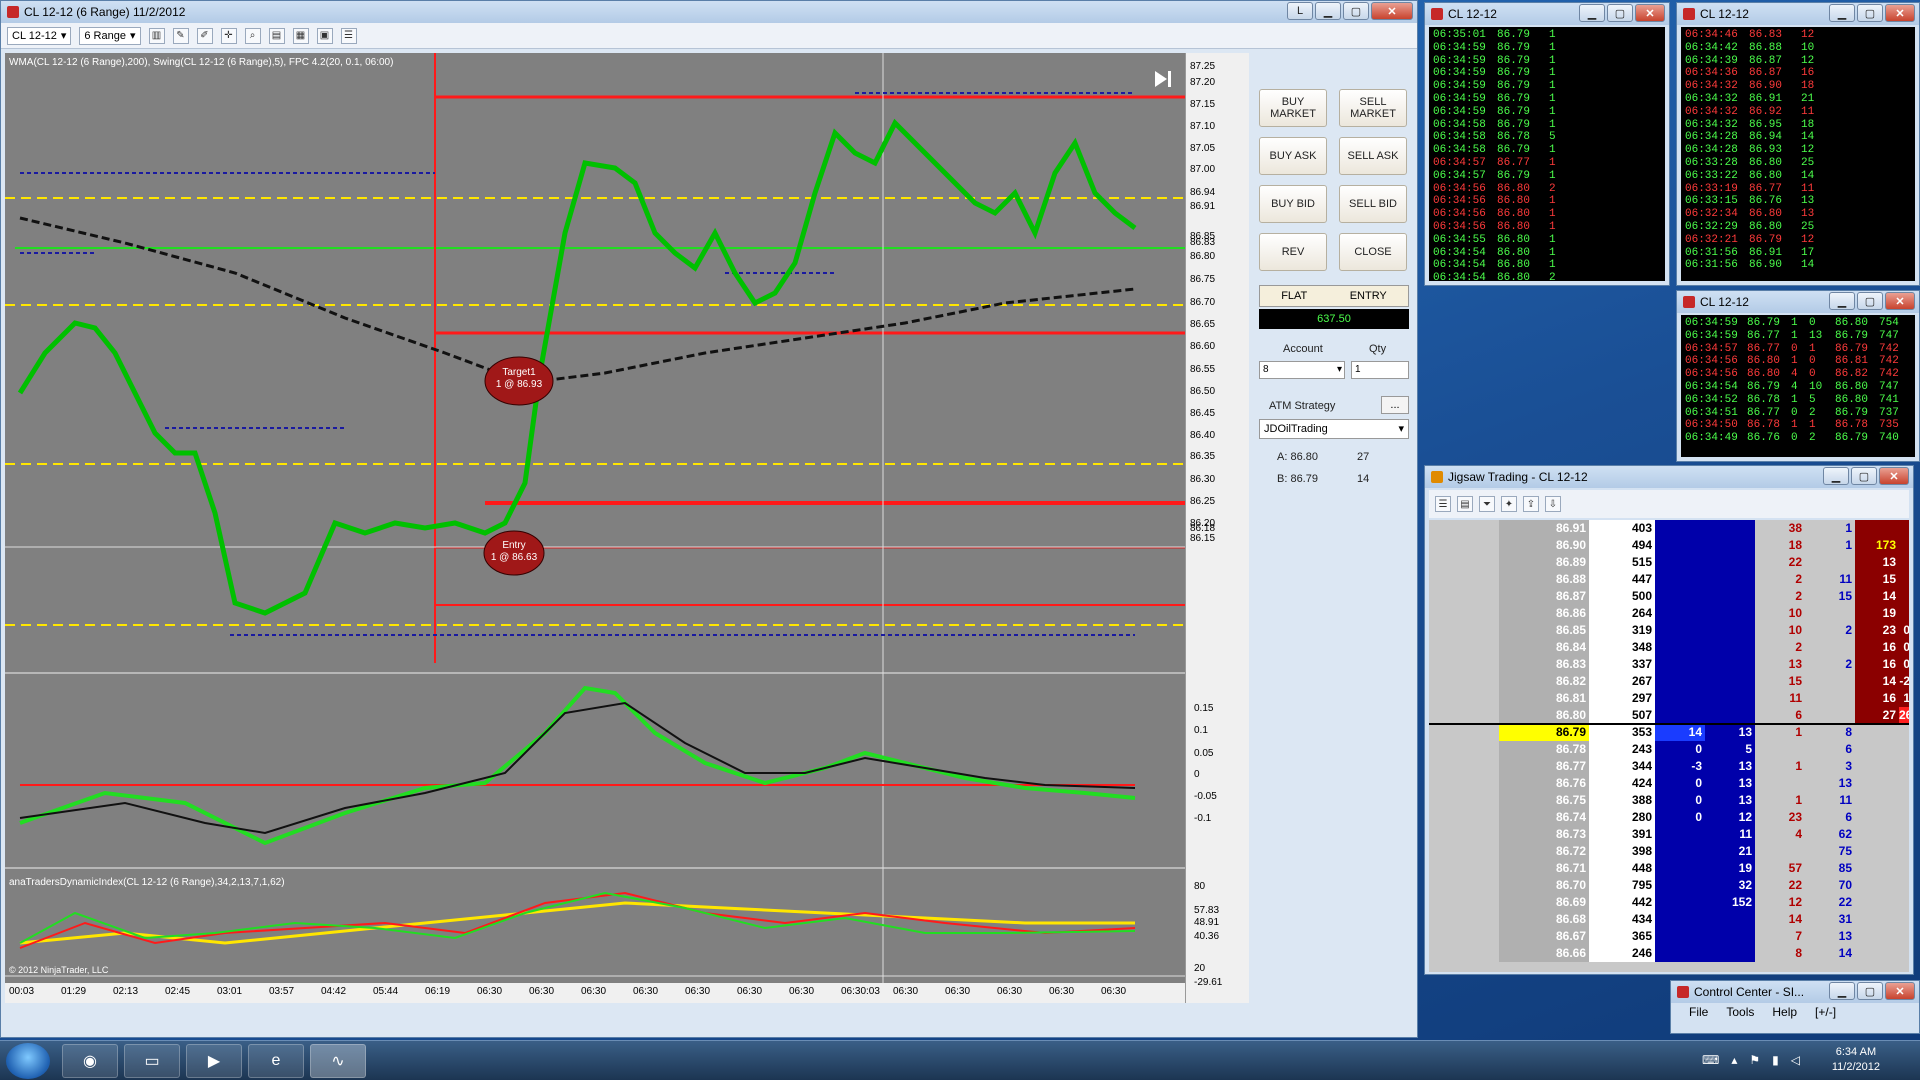 The width and height of the screenshot is (1920, 1080). Describe the element at coordinates (1730, 885) in the screenshot. I see `dom-cell-b2: 32` at that location.